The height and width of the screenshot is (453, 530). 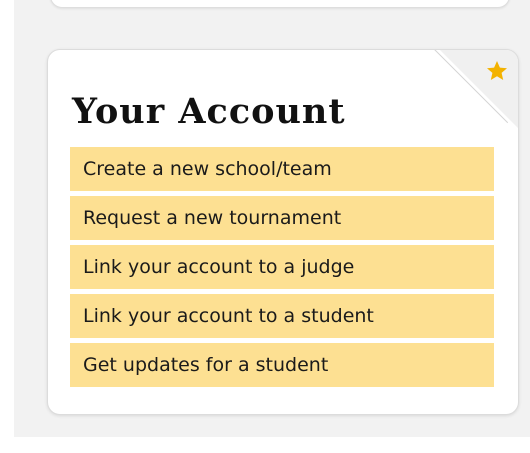 What do you see at coordinates (282, 365) in the screenshot?
I see `student-updates-link: Get updates for a student` at bounding box center [282, 365].